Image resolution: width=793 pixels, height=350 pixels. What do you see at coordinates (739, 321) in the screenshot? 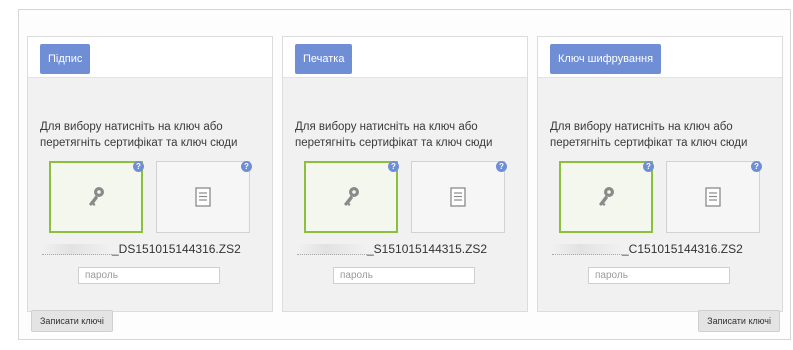
I see `write-keys-right-button: Записати ключі` at bounding box center [739, 321].